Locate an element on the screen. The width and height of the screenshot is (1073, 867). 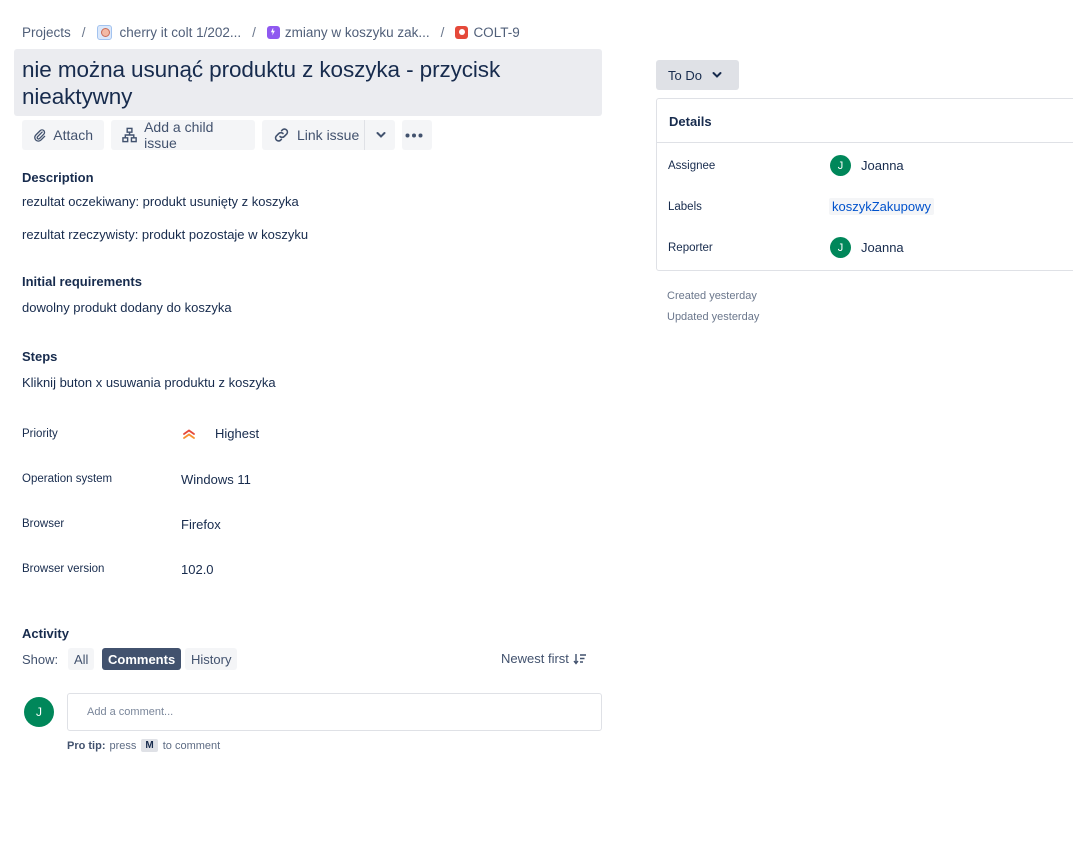
more-icon is located at coordinates (413, 135).